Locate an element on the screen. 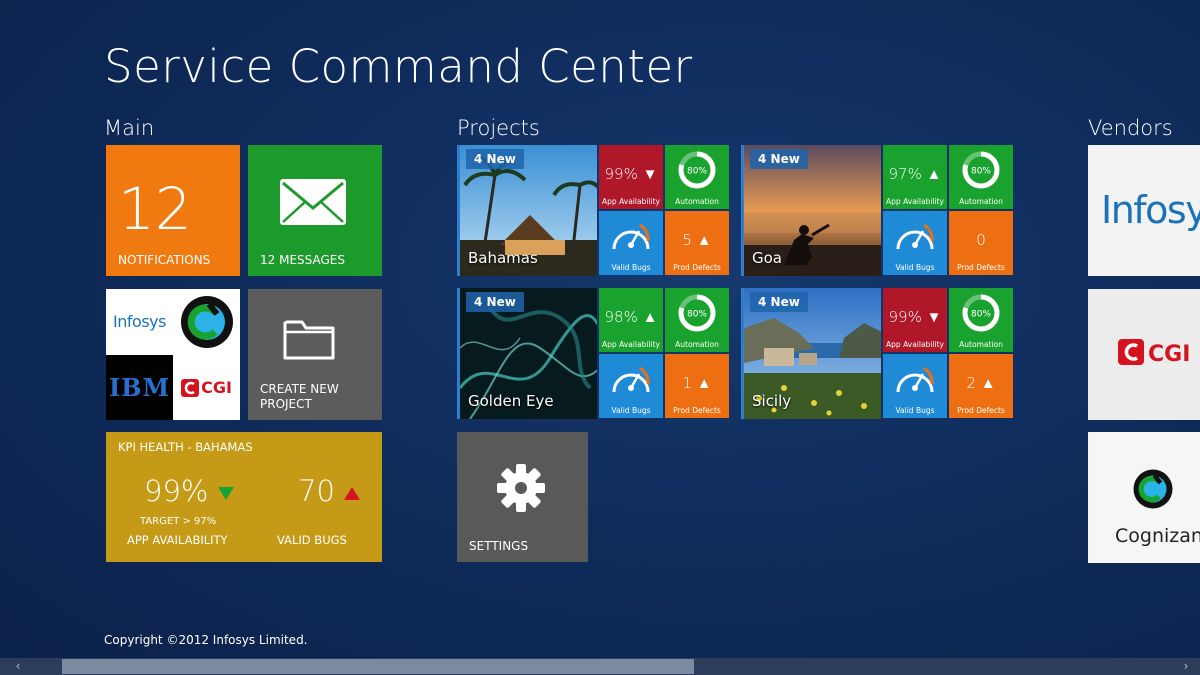 The image size is (1200, 675). folder-icon is located at coordinates (309, 340).